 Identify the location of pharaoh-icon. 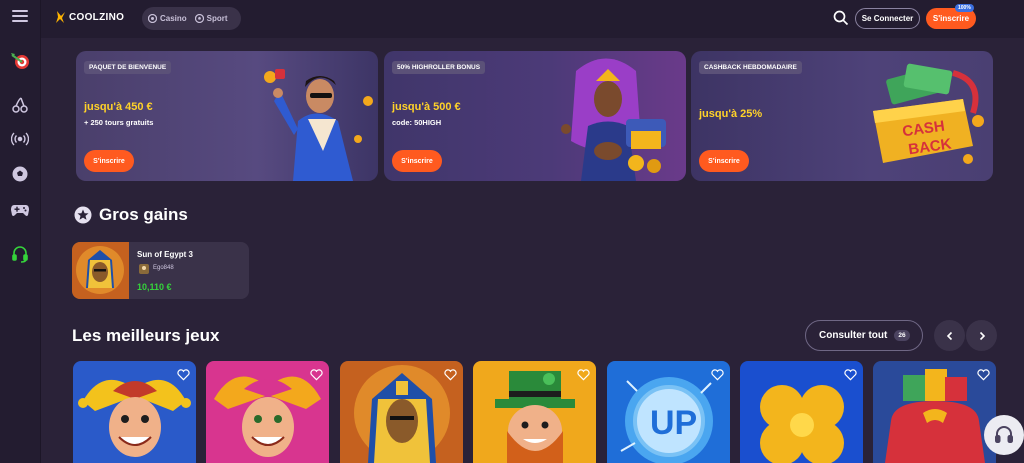
(100, 270).